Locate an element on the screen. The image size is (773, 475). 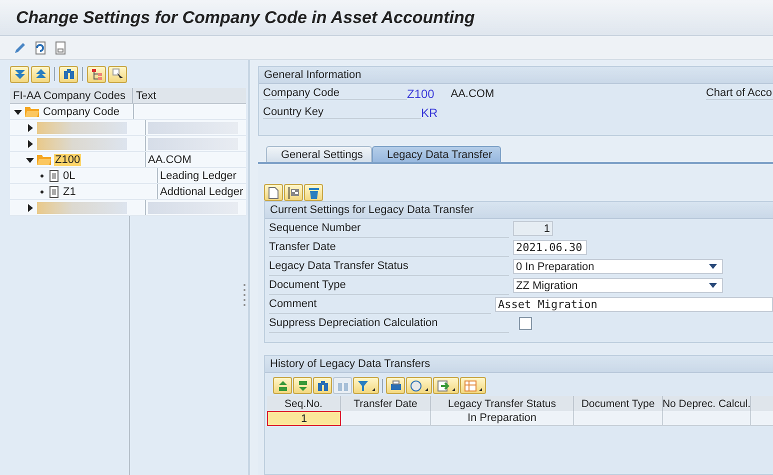
field-label: Company Code is located at coordinates (335, 93).